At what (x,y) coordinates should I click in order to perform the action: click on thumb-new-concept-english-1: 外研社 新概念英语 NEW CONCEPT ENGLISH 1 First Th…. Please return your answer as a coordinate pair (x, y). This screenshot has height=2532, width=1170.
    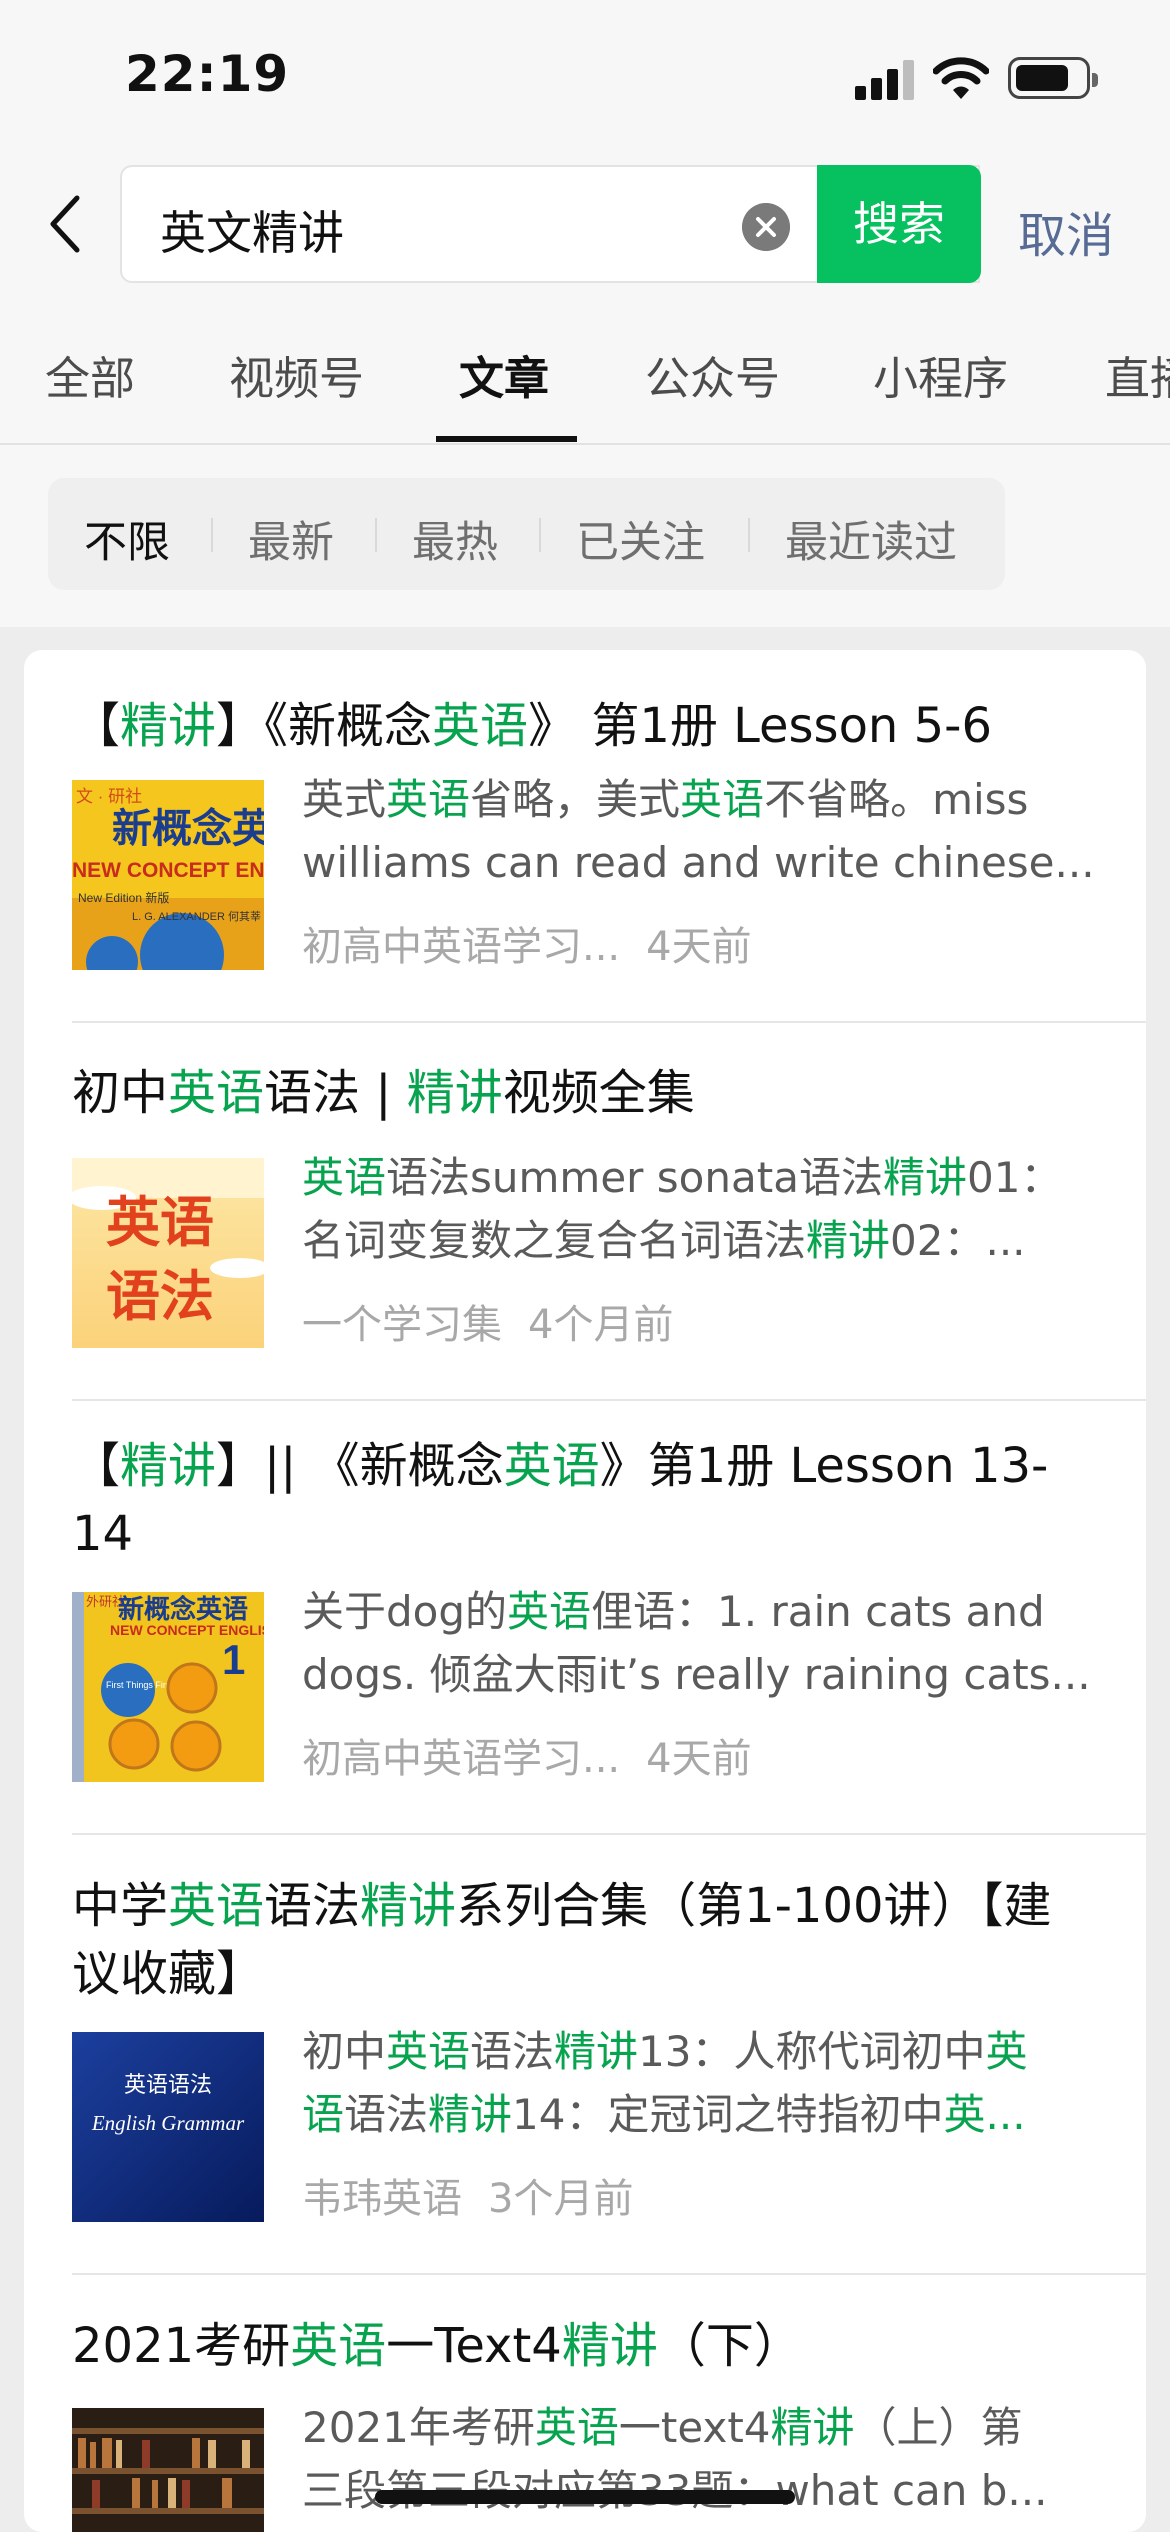
    Looking at the image, I should click on (168, 1687).